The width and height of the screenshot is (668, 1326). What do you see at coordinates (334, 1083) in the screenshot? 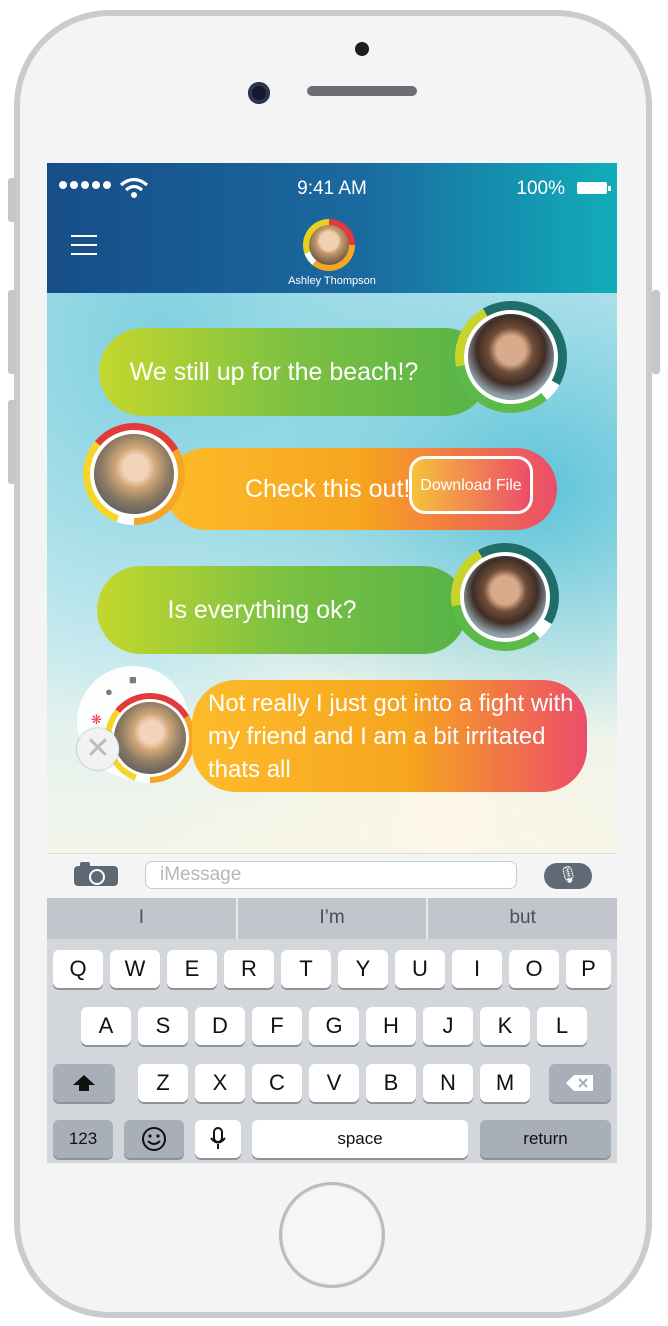
I see `key-v: V` at bounding box center [334, 1083].